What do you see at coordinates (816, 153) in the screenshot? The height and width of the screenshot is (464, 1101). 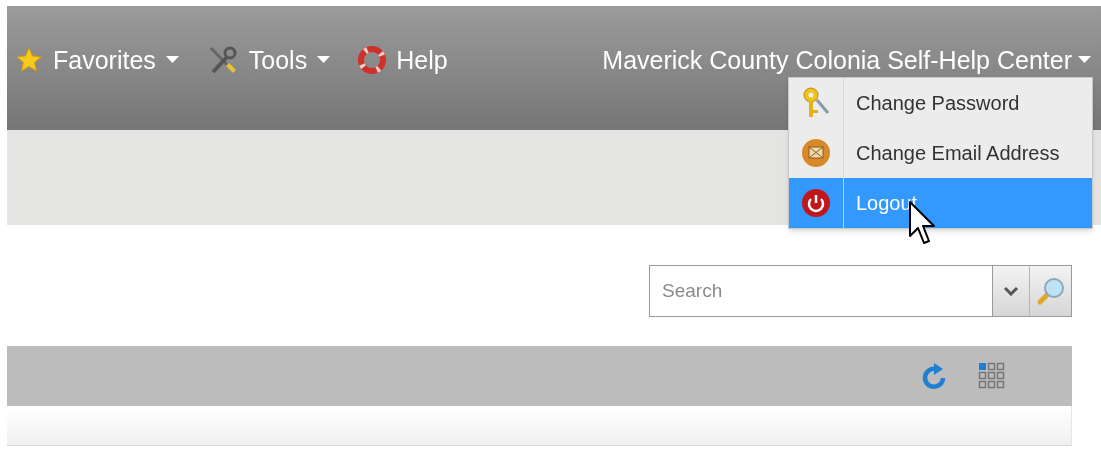 I see `envelope-icon` at bounding box center [816, 153].